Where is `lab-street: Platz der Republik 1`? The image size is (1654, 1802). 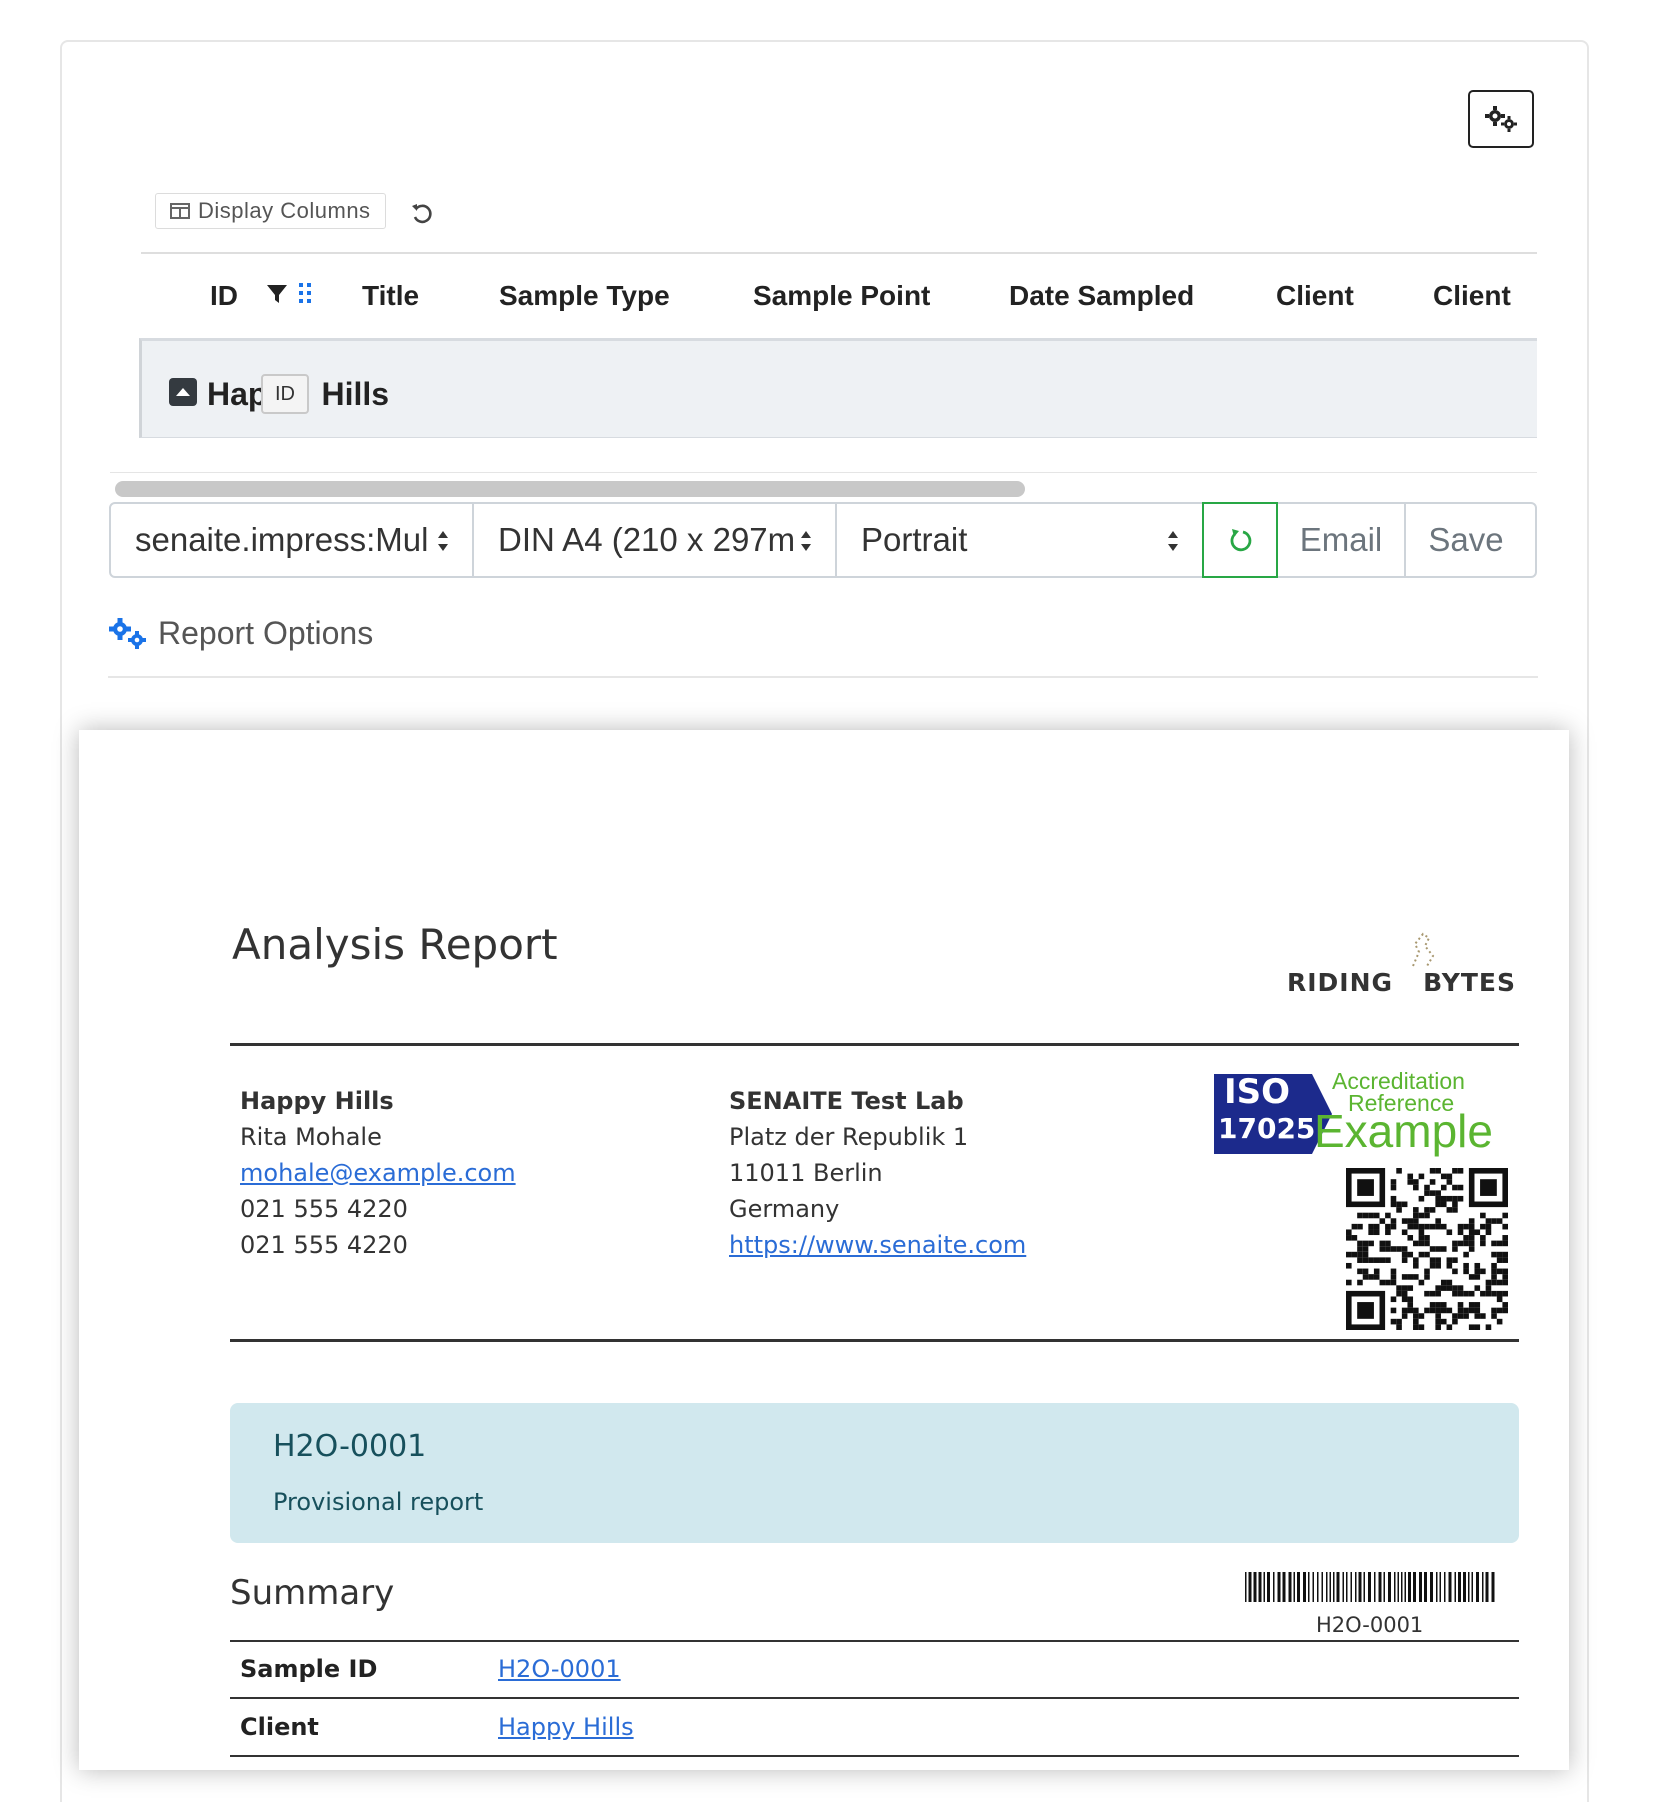
lab-street: Platz der Republik 1 is located at coordinates (849, 1137).